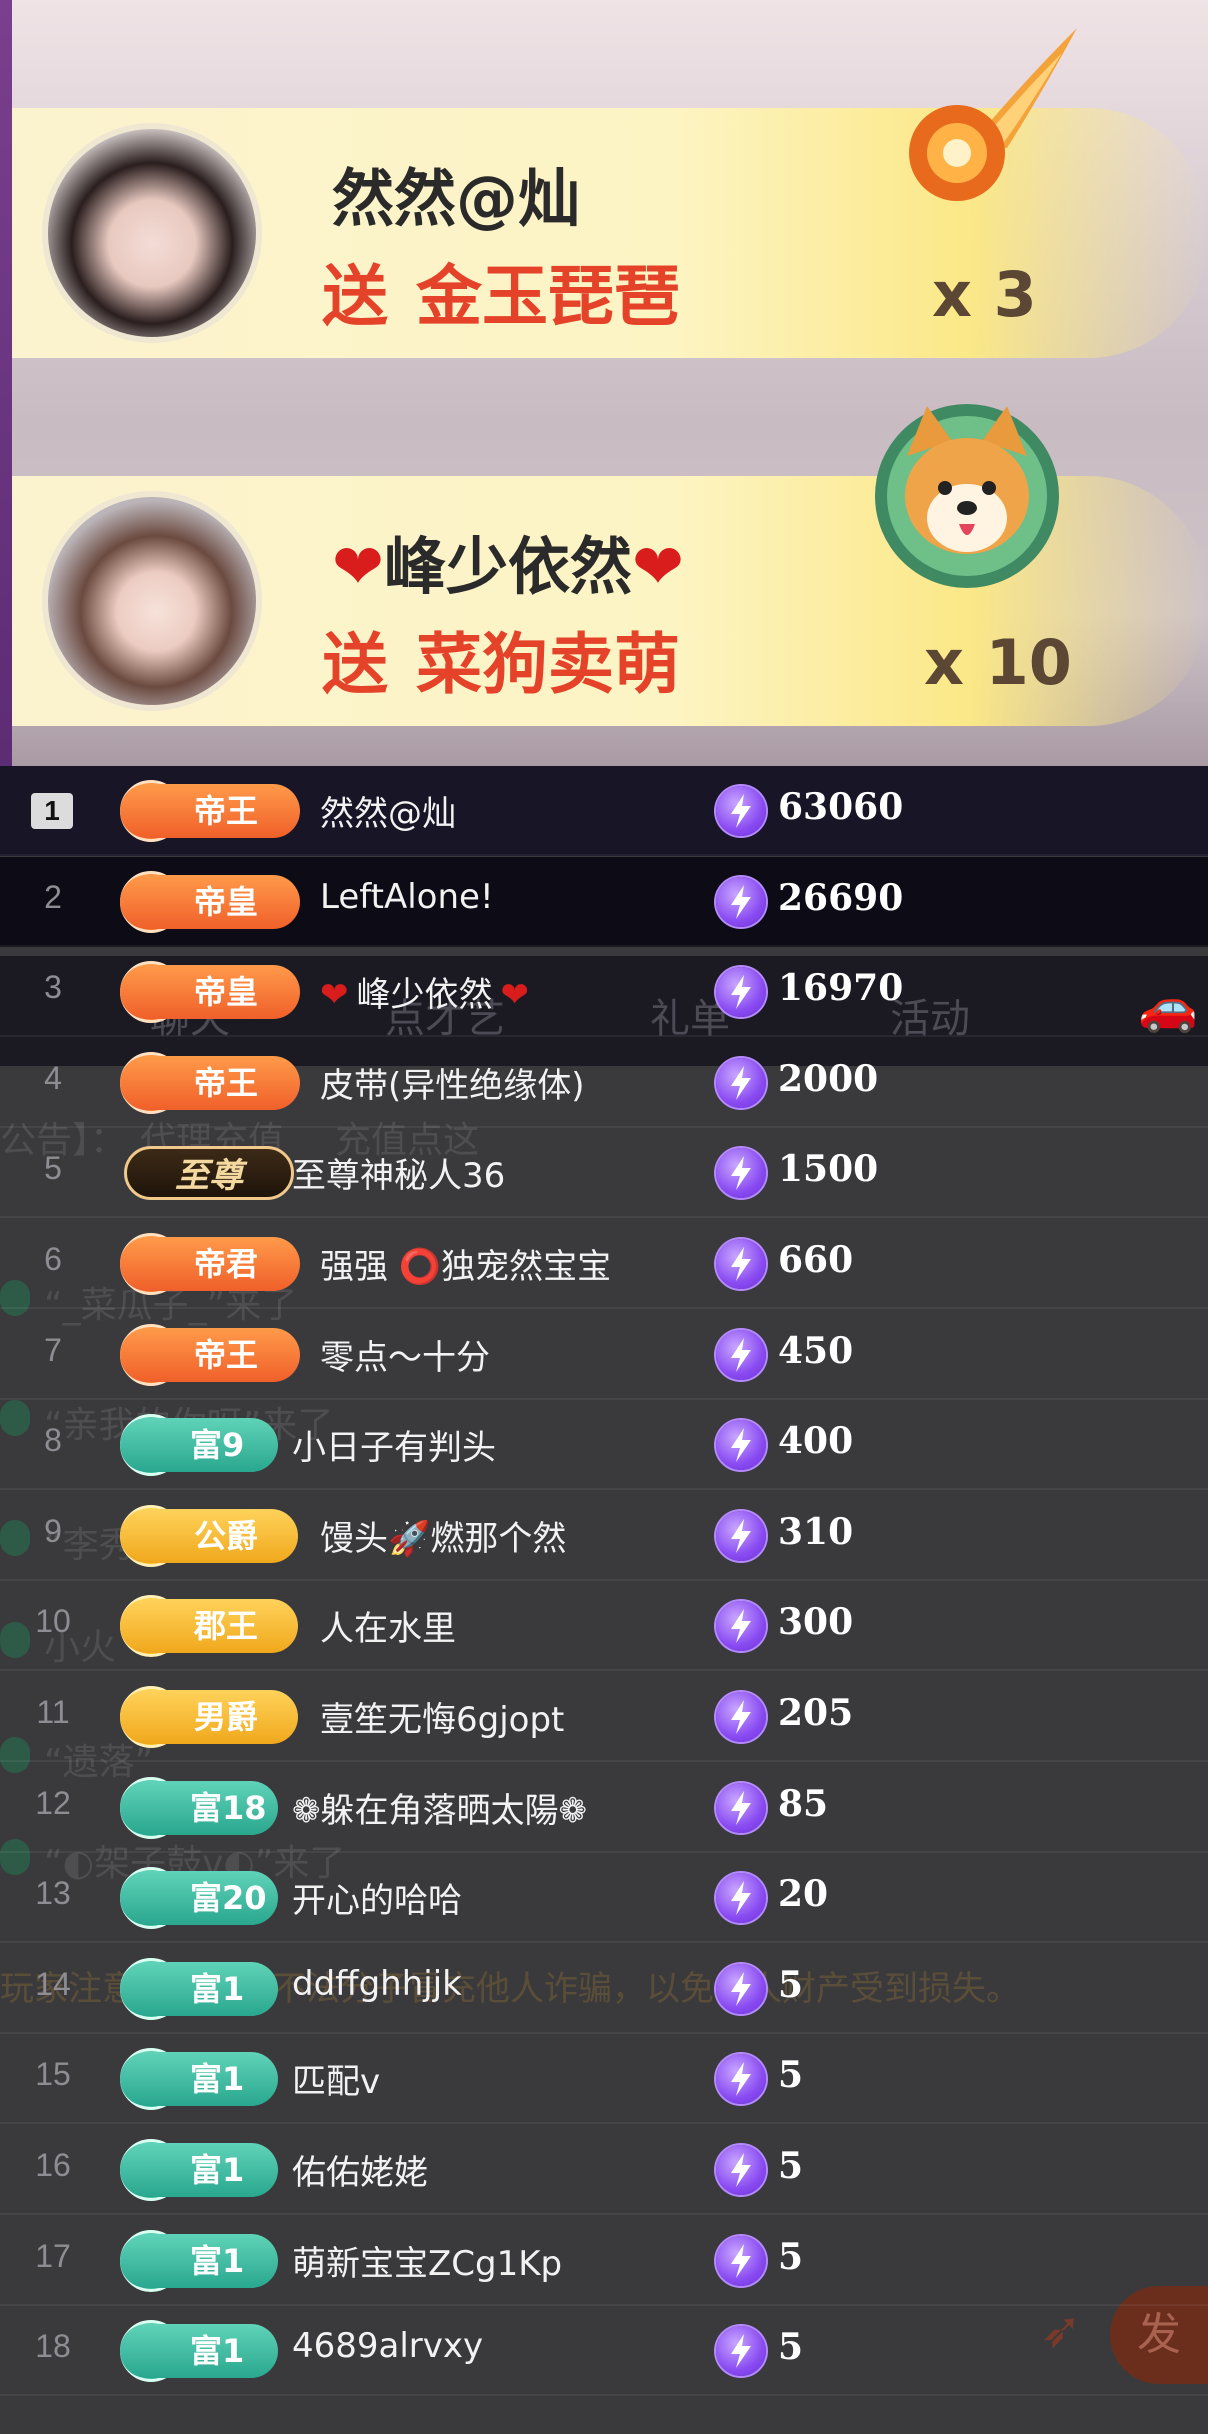 The image size is (1208, 2434). I want to click on user-name-text: 强强 ⭕独宠然宝宝, so click(466, 1267).